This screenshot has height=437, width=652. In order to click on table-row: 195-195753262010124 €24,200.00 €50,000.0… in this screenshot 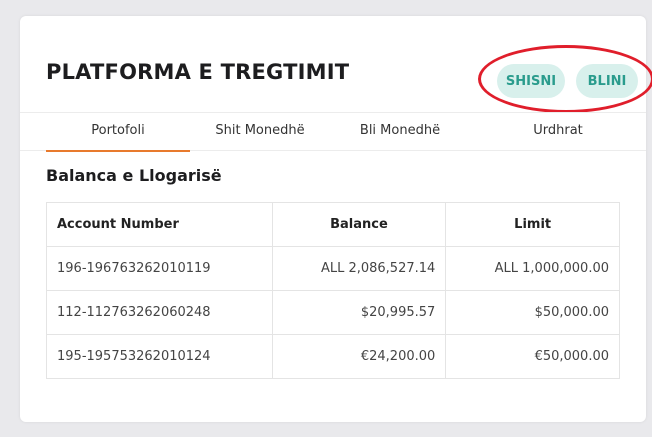, I will do `click(333, 356)`.